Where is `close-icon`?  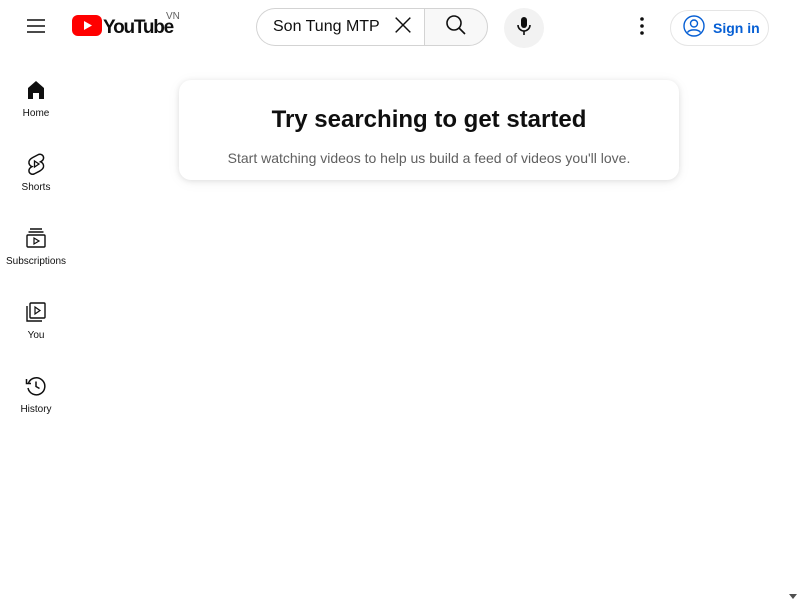
close-icon is located at coordinates (403, 27).